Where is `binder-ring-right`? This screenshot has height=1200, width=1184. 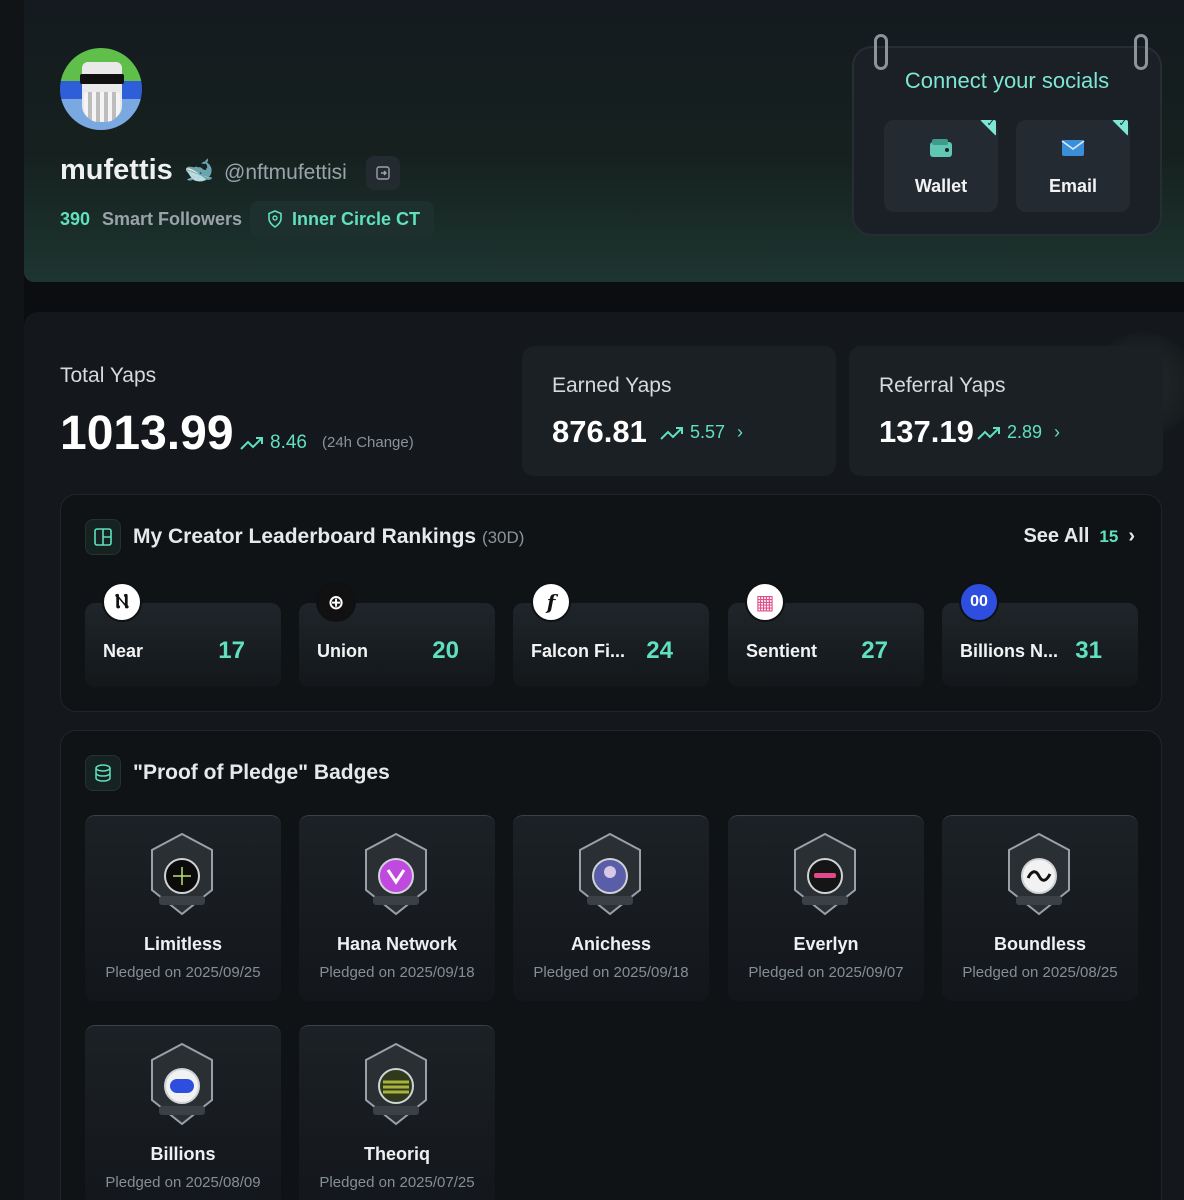 binder-ring-right is located at coordinates (1141, 52).